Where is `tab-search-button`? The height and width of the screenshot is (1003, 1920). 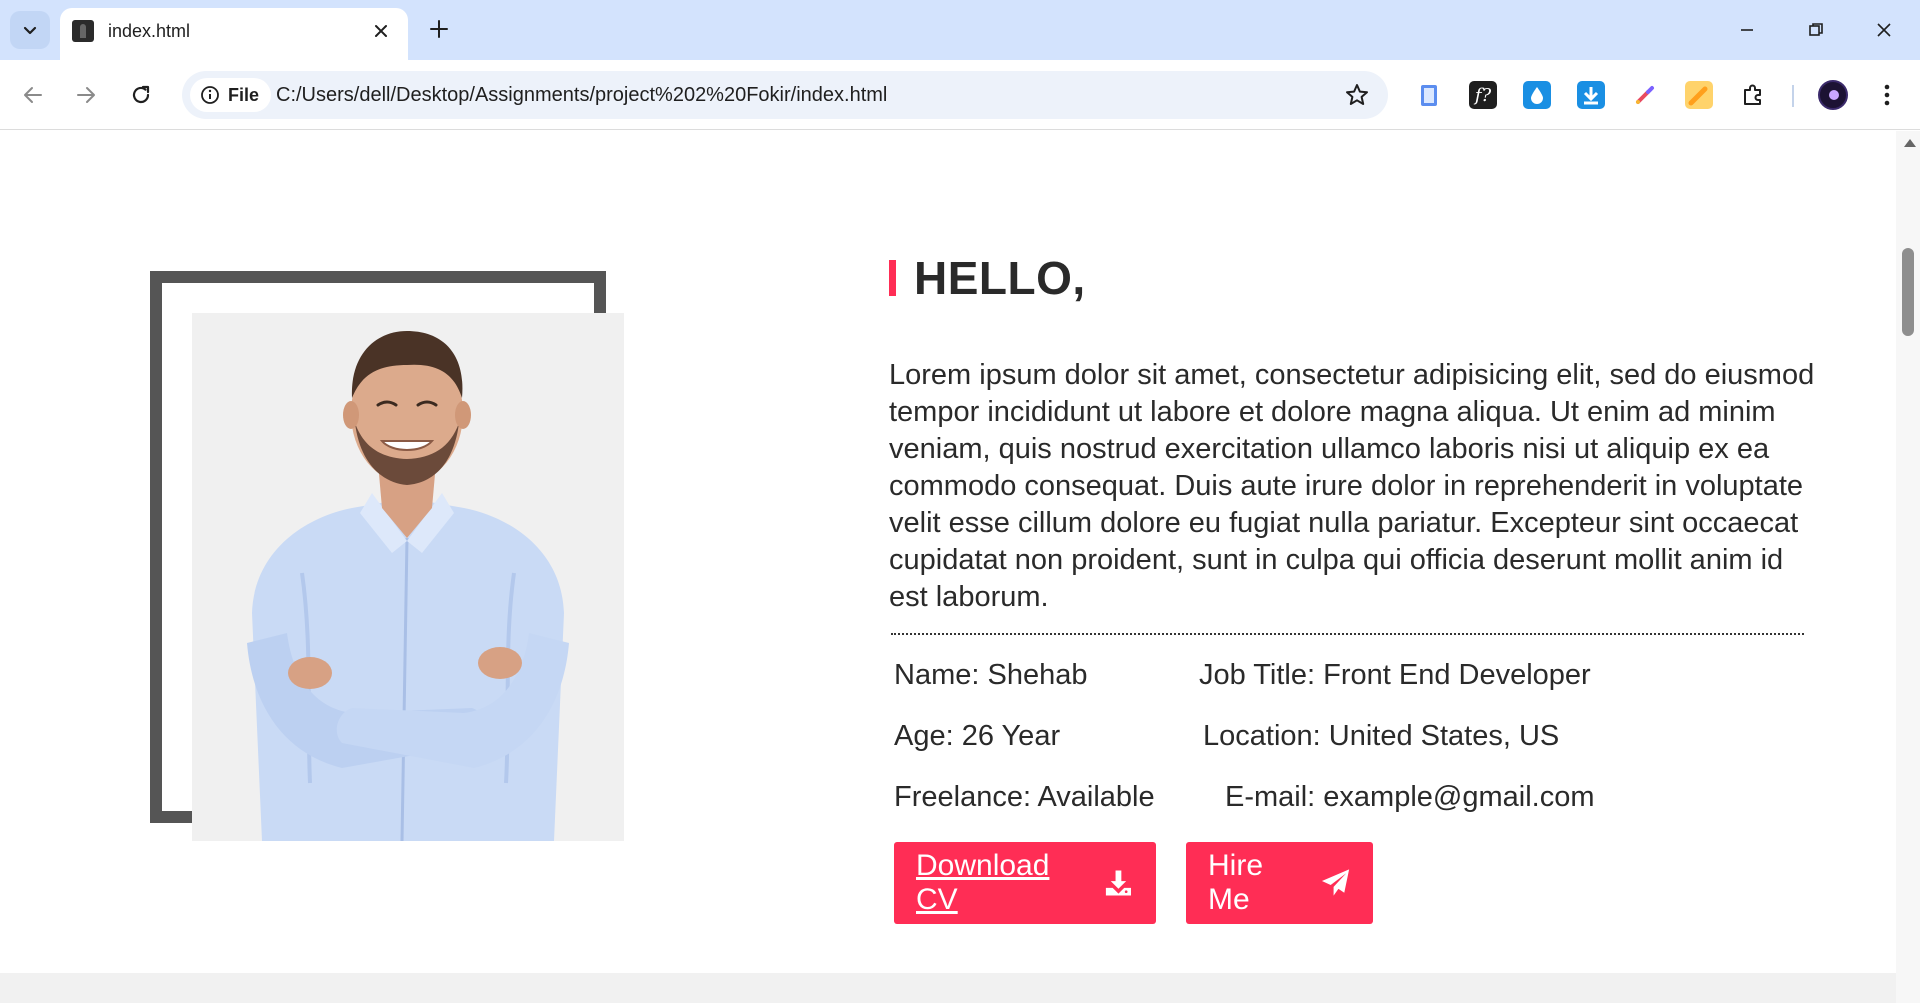 tab-search-button is located at coordinates (30, 30).